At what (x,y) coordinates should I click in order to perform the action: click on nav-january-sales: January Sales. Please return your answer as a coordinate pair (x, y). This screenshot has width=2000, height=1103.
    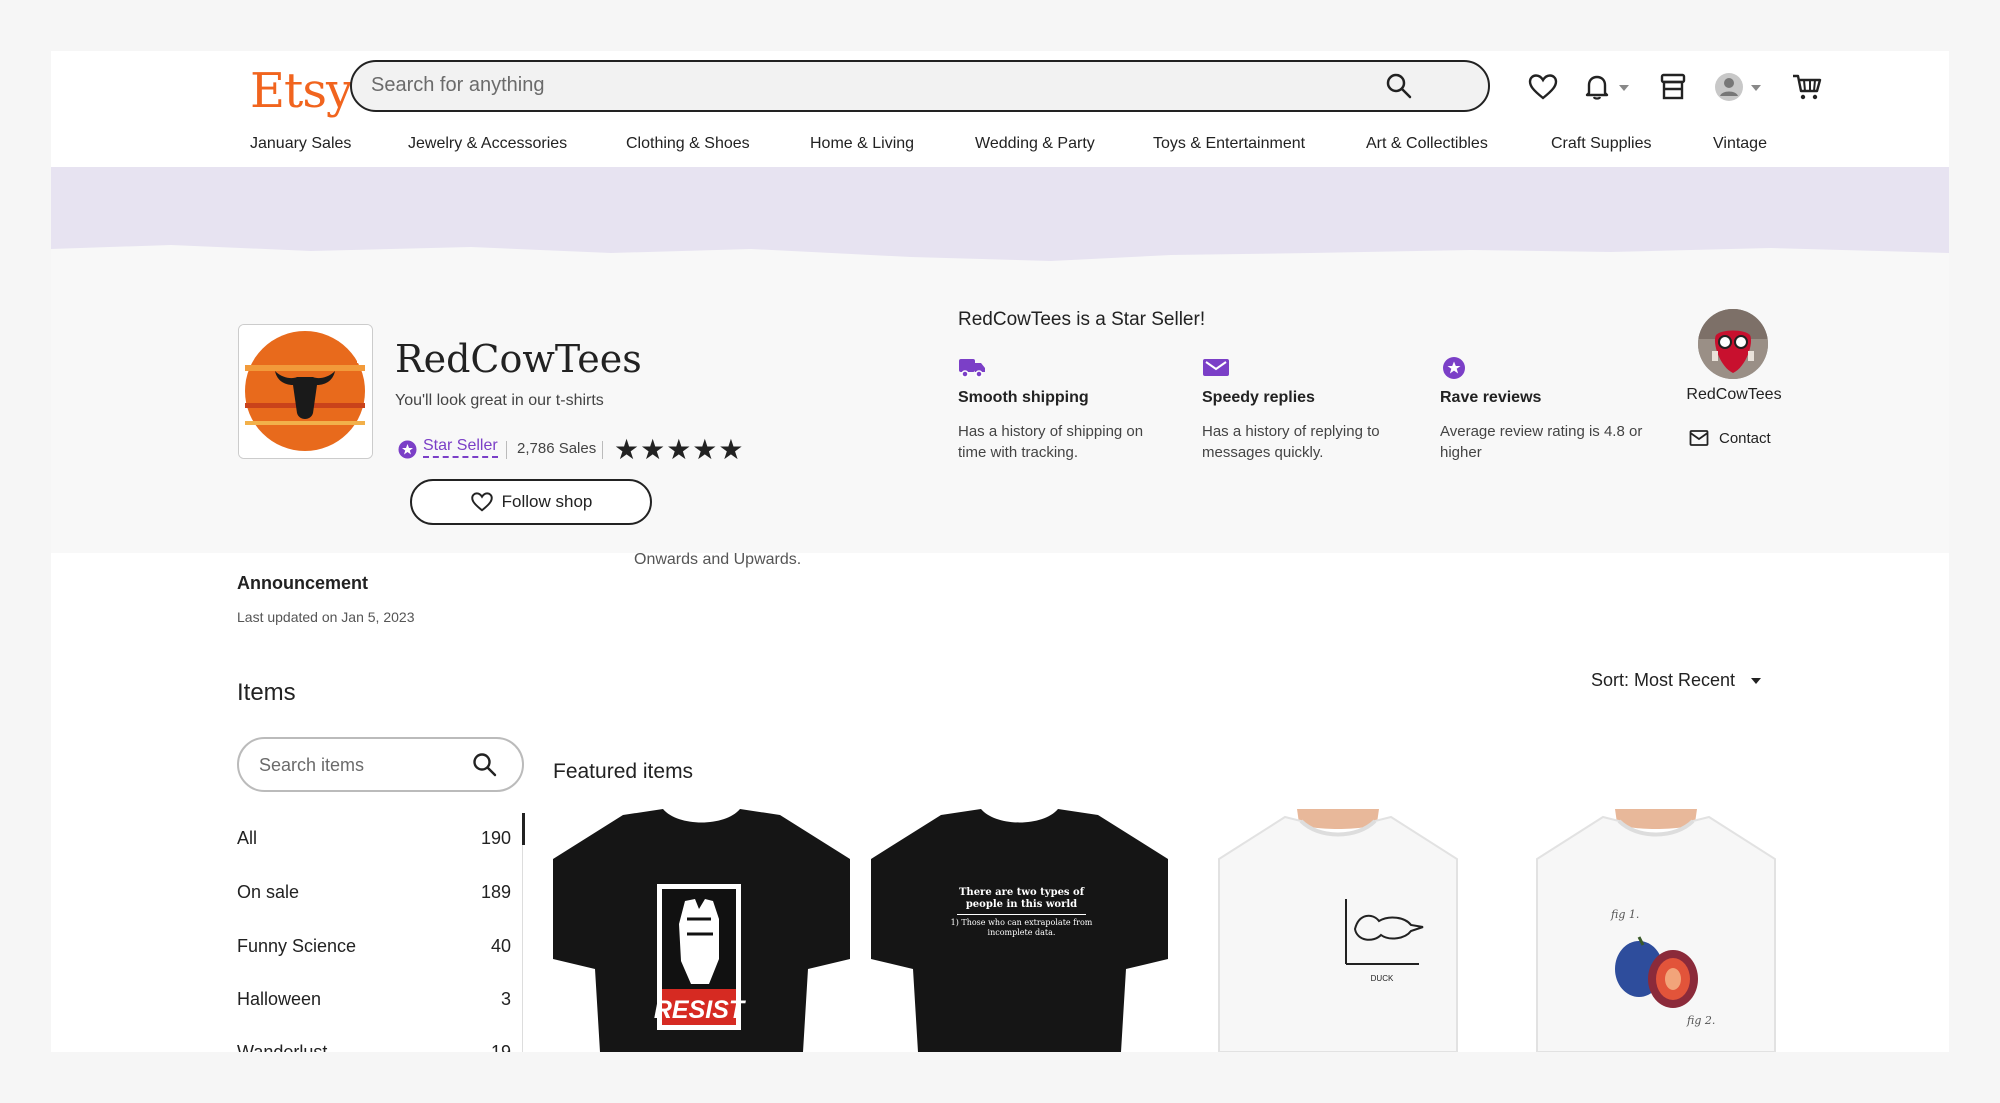
    Looking at the image, I should click on (300, 144).